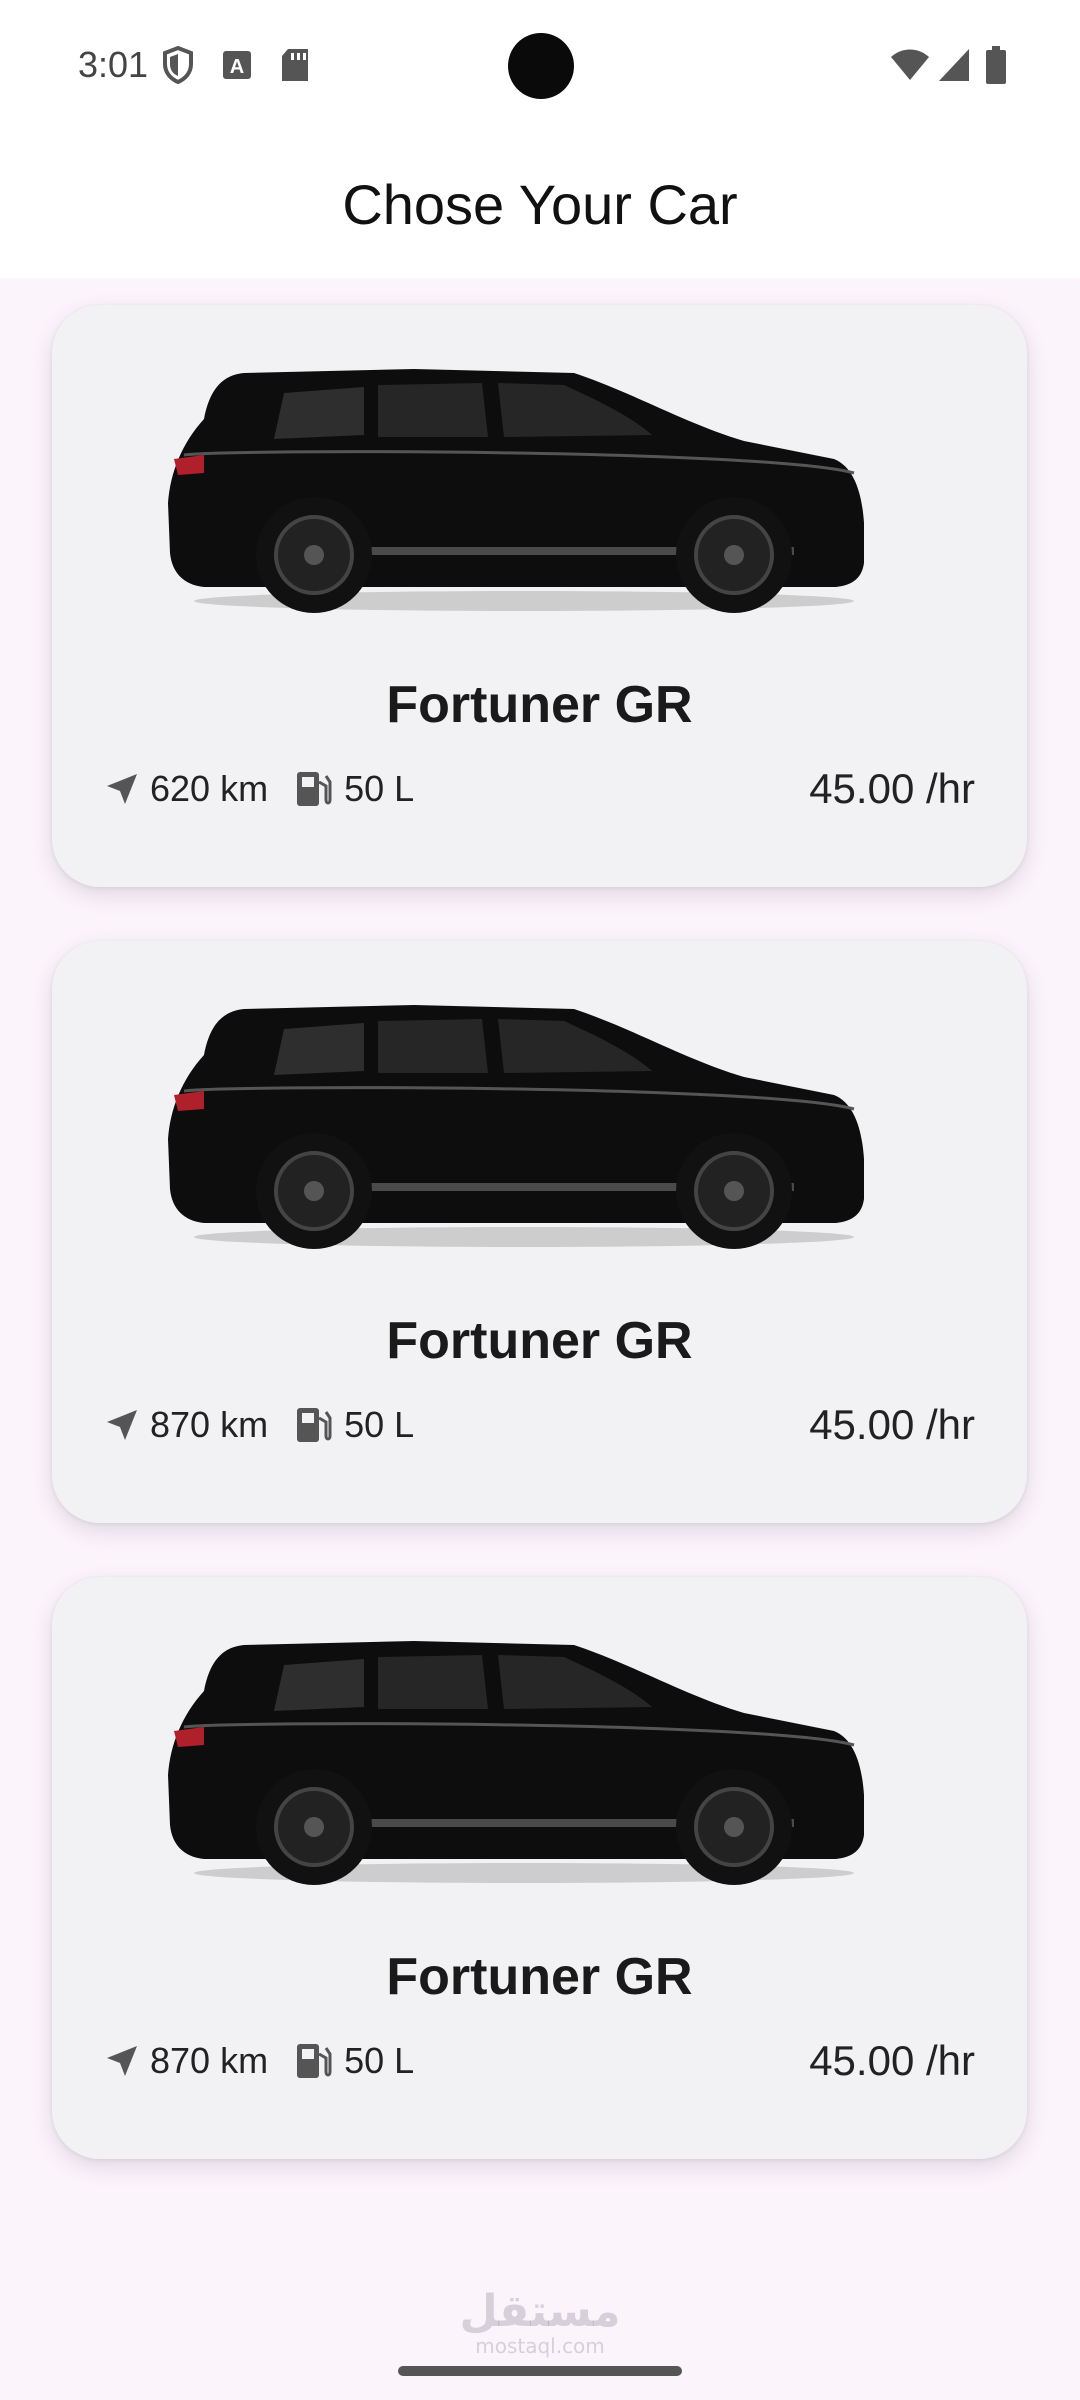 The width and height of the screenshot is (1080, 2400). I want to click on watermark-logo: مستقل mostaql.com, so click(540, 2324).